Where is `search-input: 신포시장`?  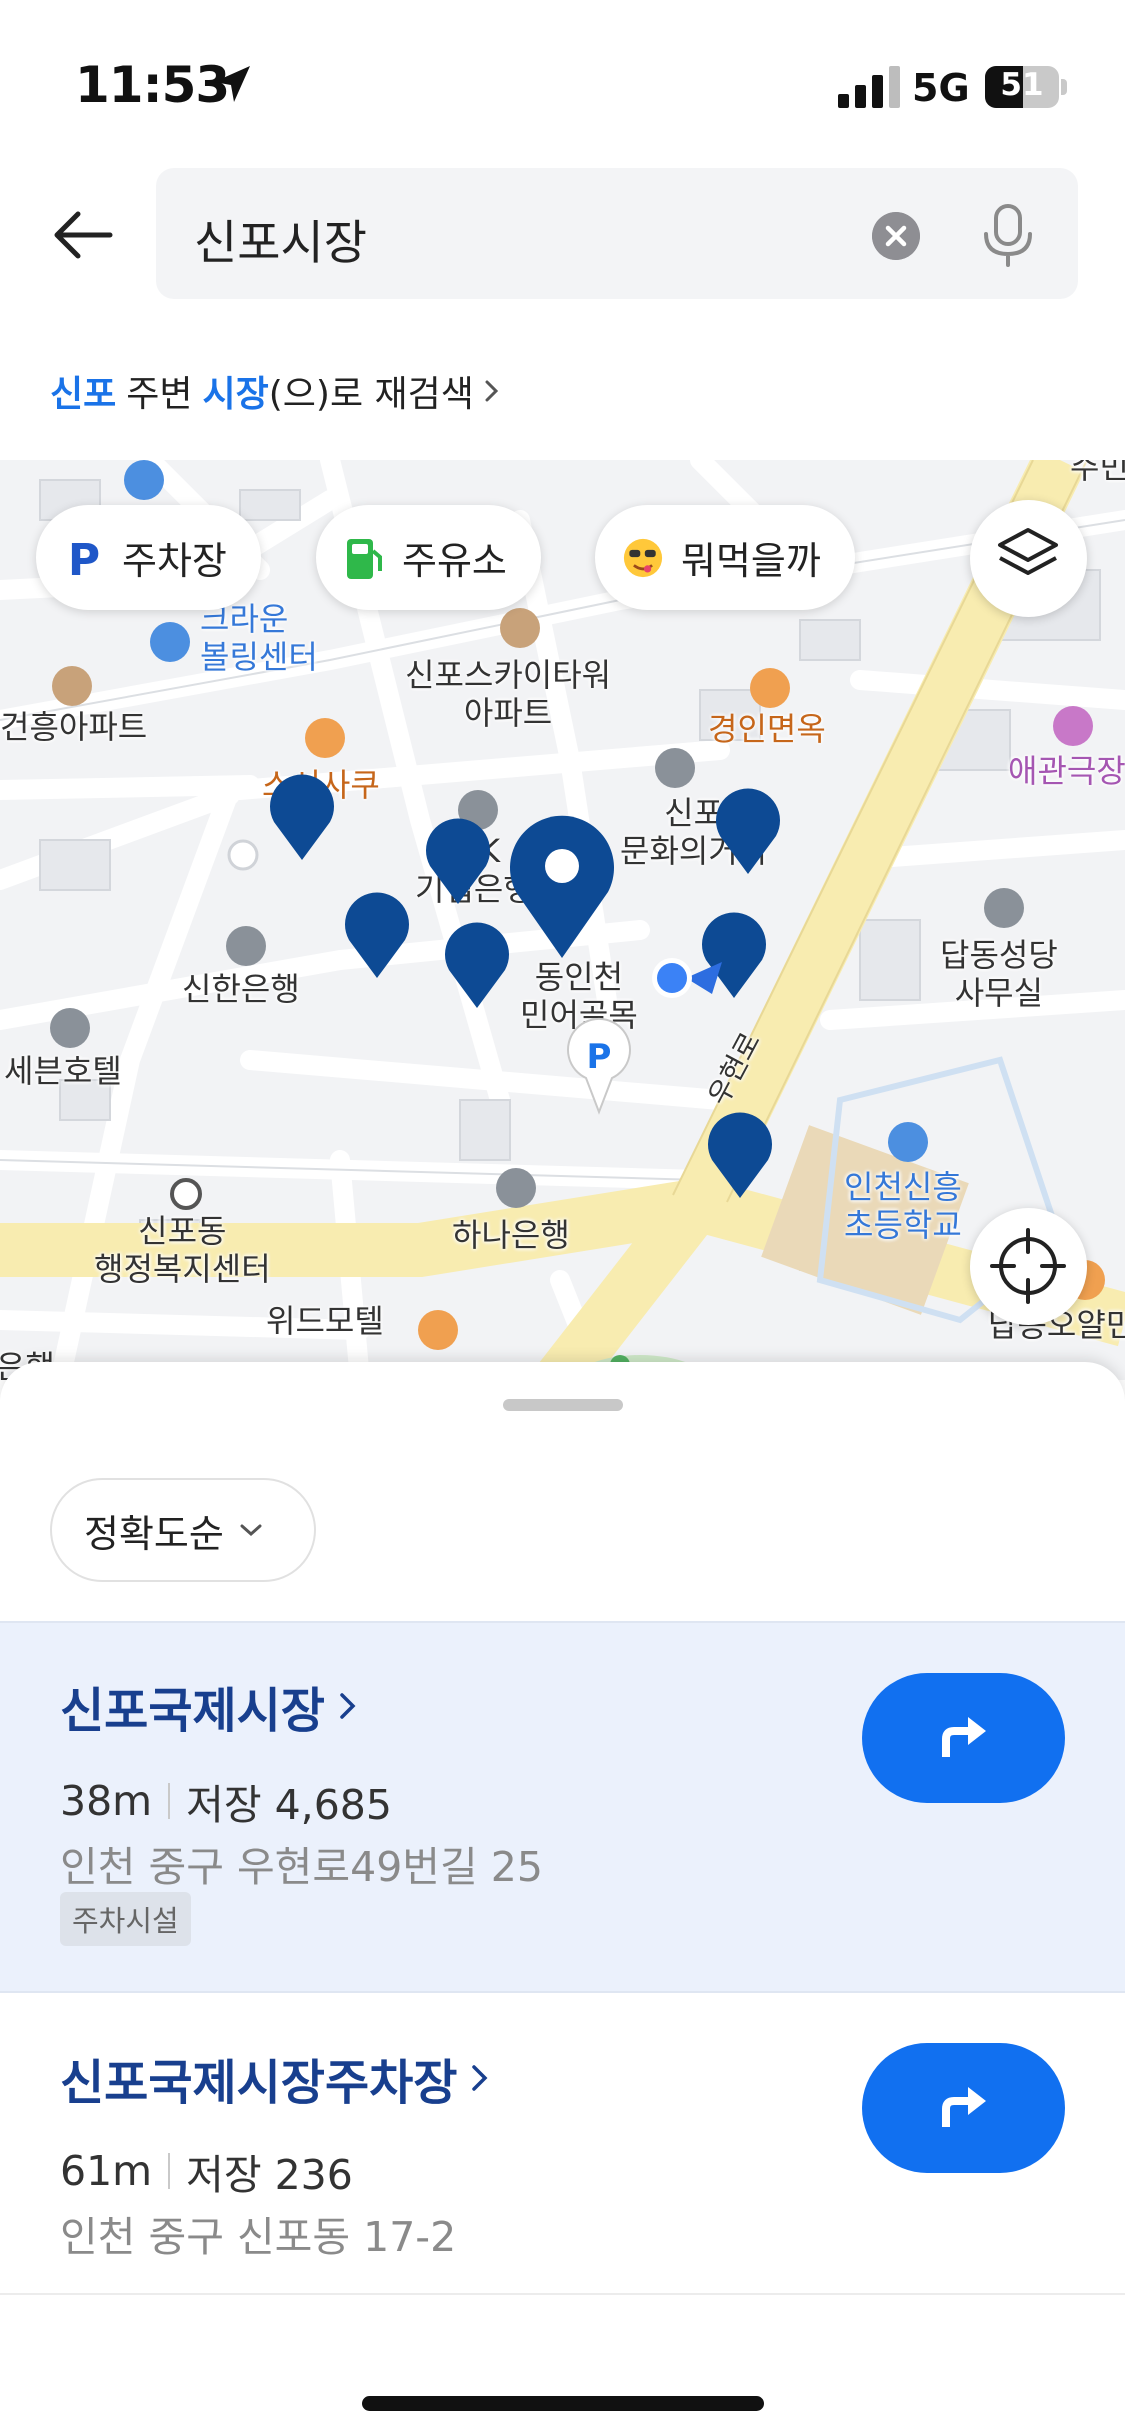
search-input: 신포시장 is located at coordinates (617, 233).